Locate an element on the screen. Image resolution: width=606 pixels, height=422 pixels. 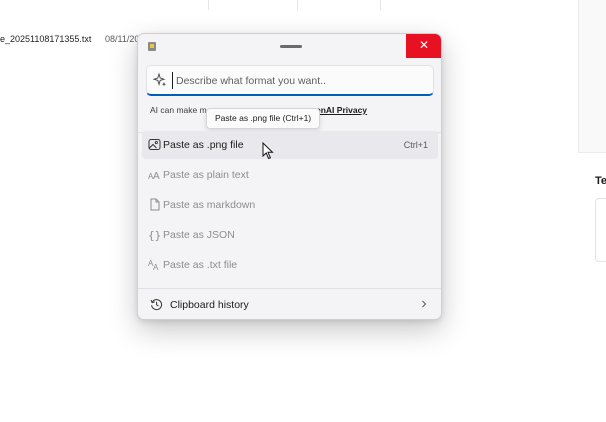
history-icon is located at coordinates (156, 305).